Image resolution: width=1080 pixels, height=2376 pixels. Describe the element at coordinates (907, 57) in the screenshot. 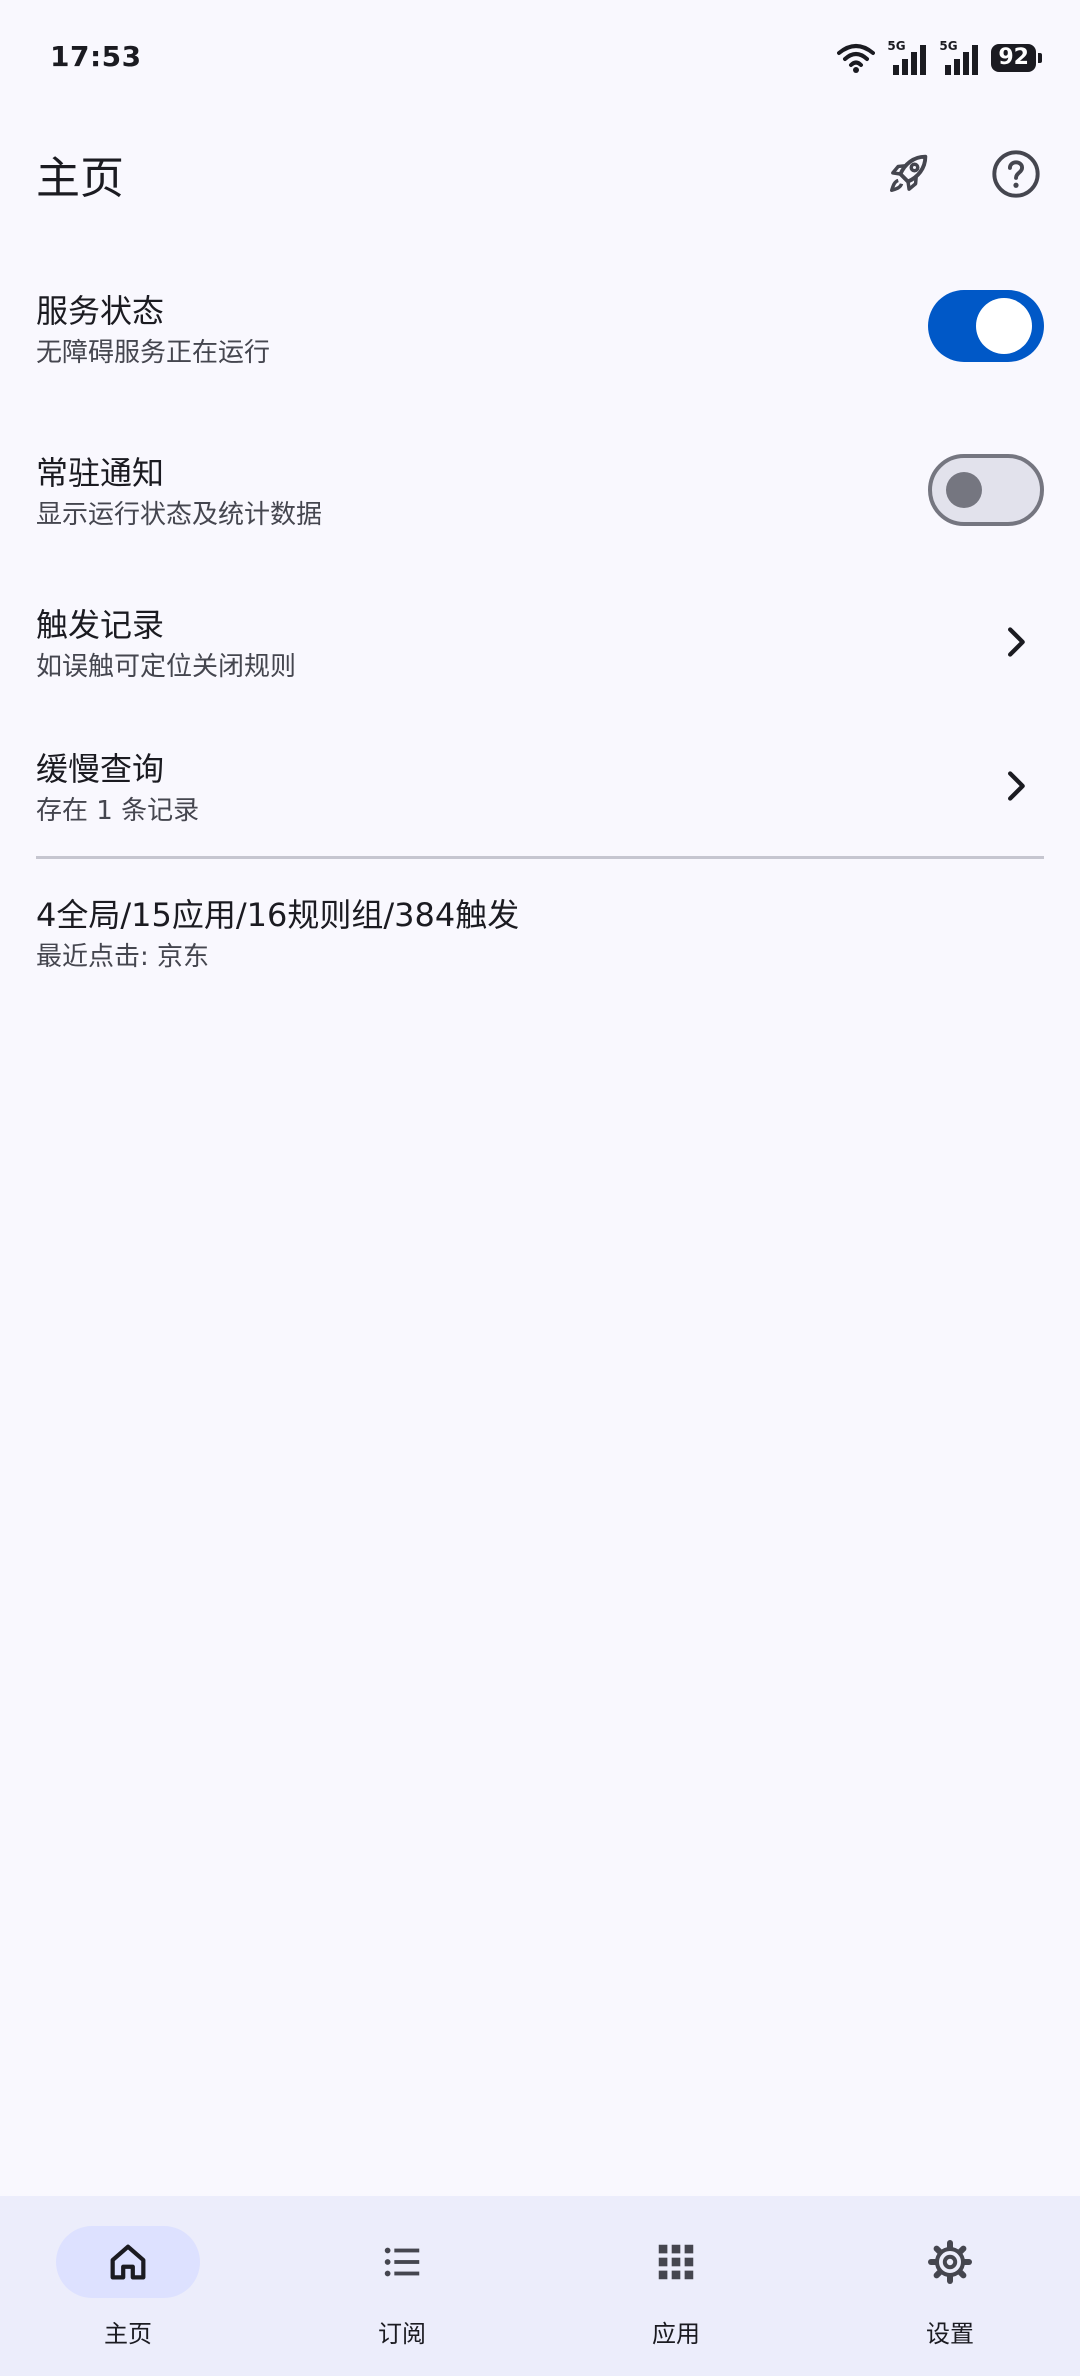

I see `cellular-signal-1-icon: 5G` at that location.